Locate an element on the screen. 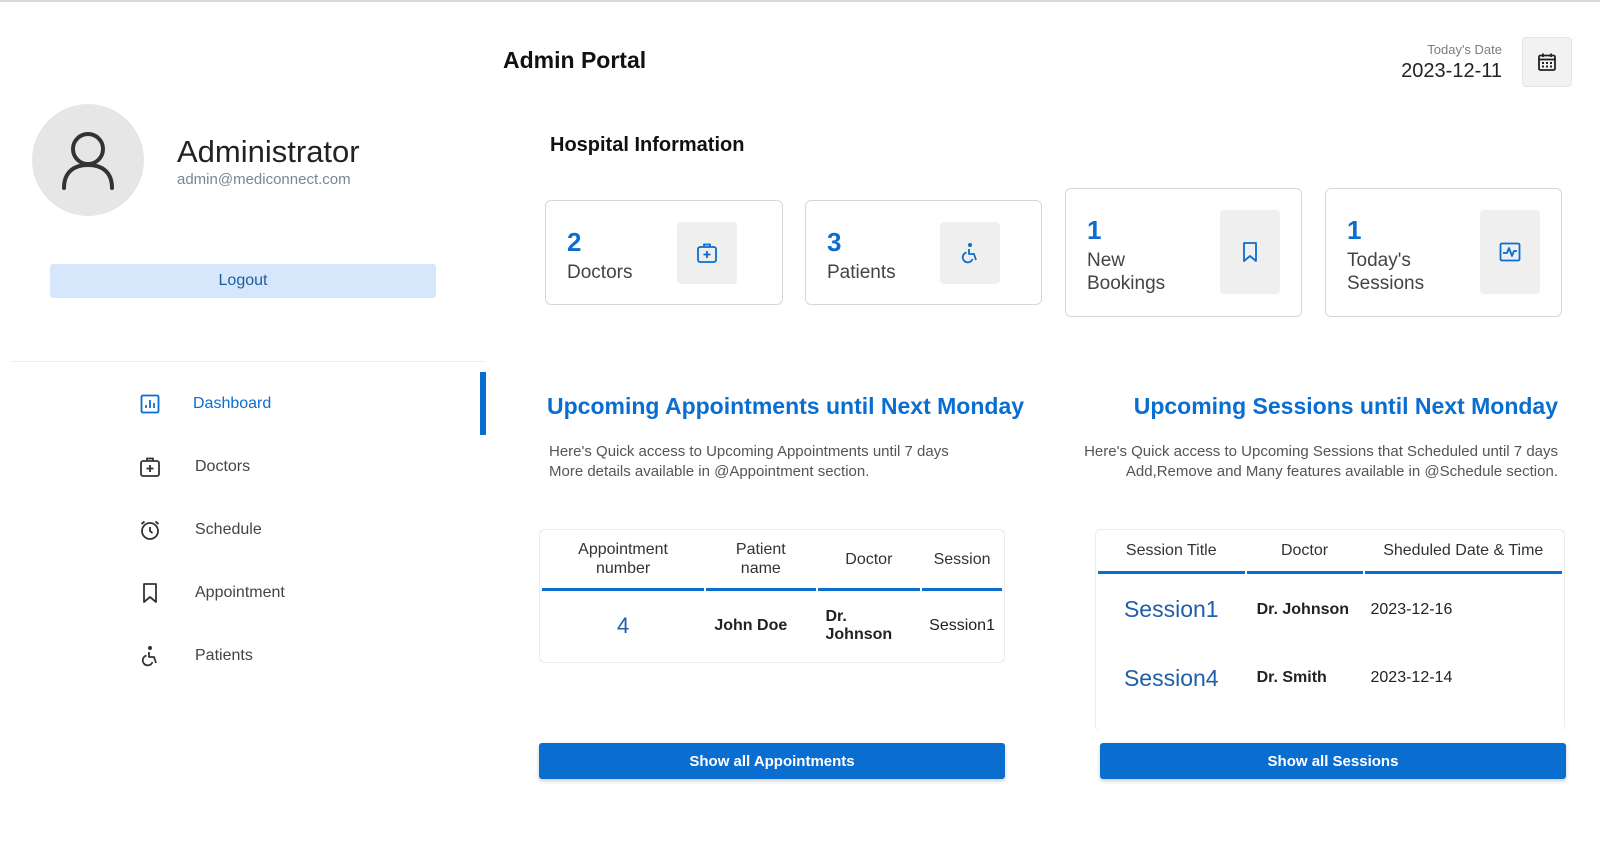 This screenshot has width=1600, height=843. stat-card-patients: 3 Patients is located at coordinates (923, 252).